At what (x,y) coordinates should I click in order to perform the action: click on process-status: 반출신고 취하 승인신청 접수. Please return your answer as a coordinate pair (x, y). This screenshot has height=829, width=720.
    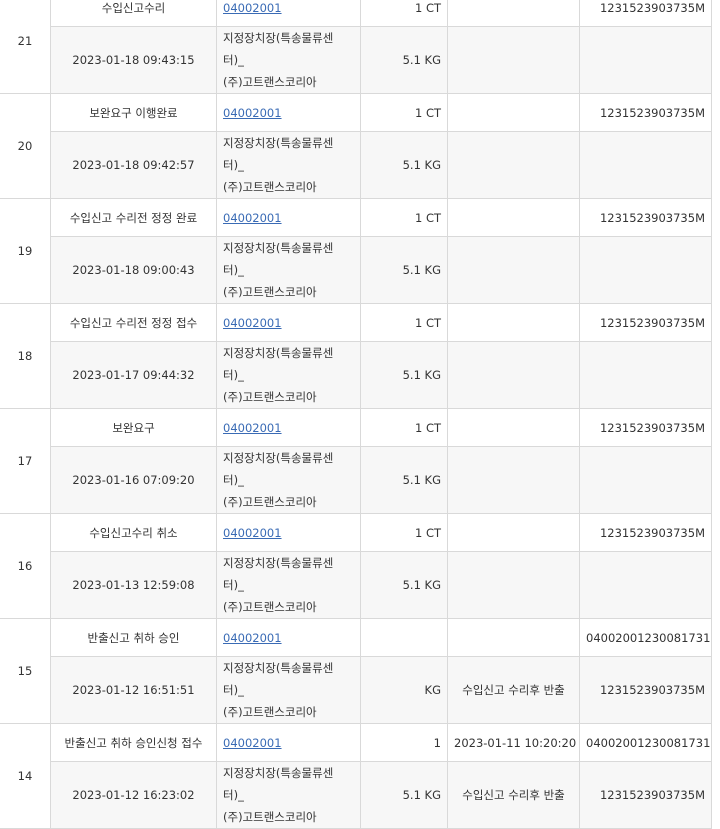
    Looking at the image, I should click on (133, 742).